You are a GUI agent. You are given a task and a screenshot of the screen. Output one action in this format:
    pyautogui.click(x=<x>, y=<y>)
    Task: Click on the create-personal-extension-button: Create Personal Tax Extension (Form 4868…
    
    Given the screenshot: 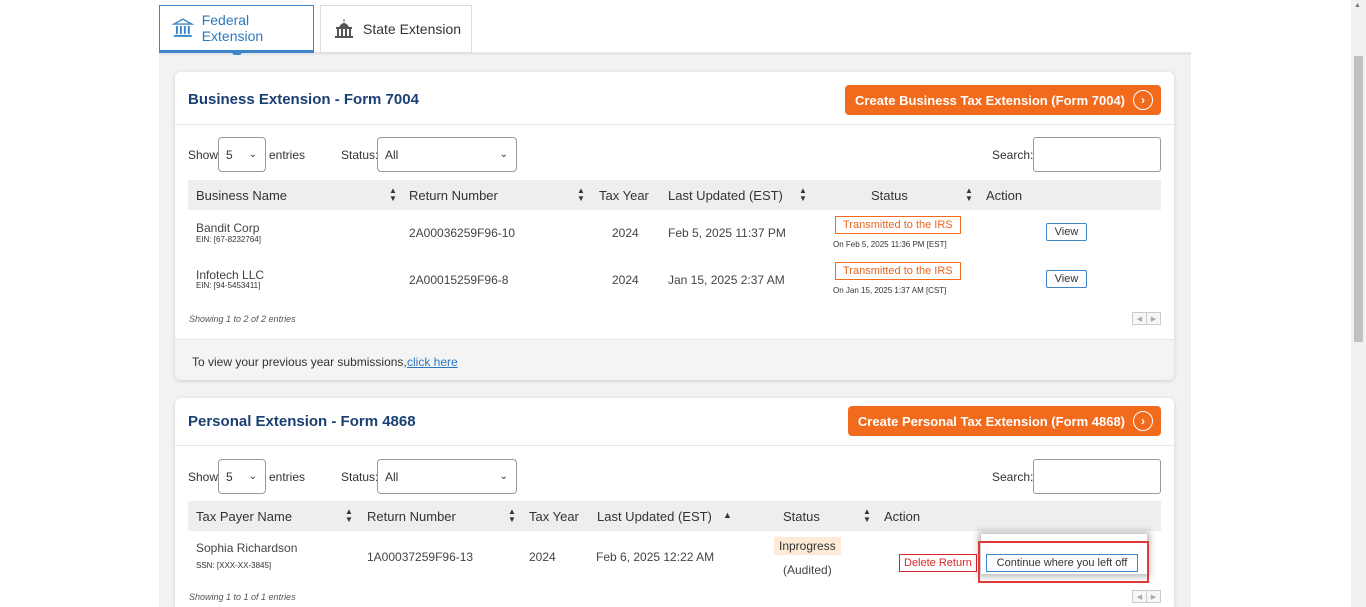 What is the action you would take?
    pyautogui.click(x=1004, y=421)
    